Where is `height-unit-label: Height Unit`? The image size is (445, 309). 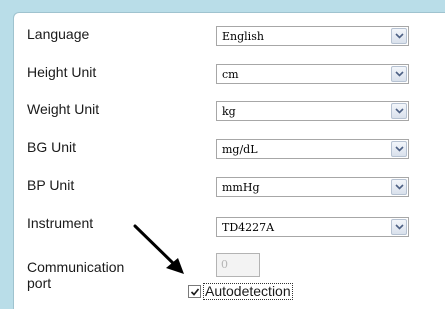
height-unit-label: Height Unit is located at coordinates (62, 72).